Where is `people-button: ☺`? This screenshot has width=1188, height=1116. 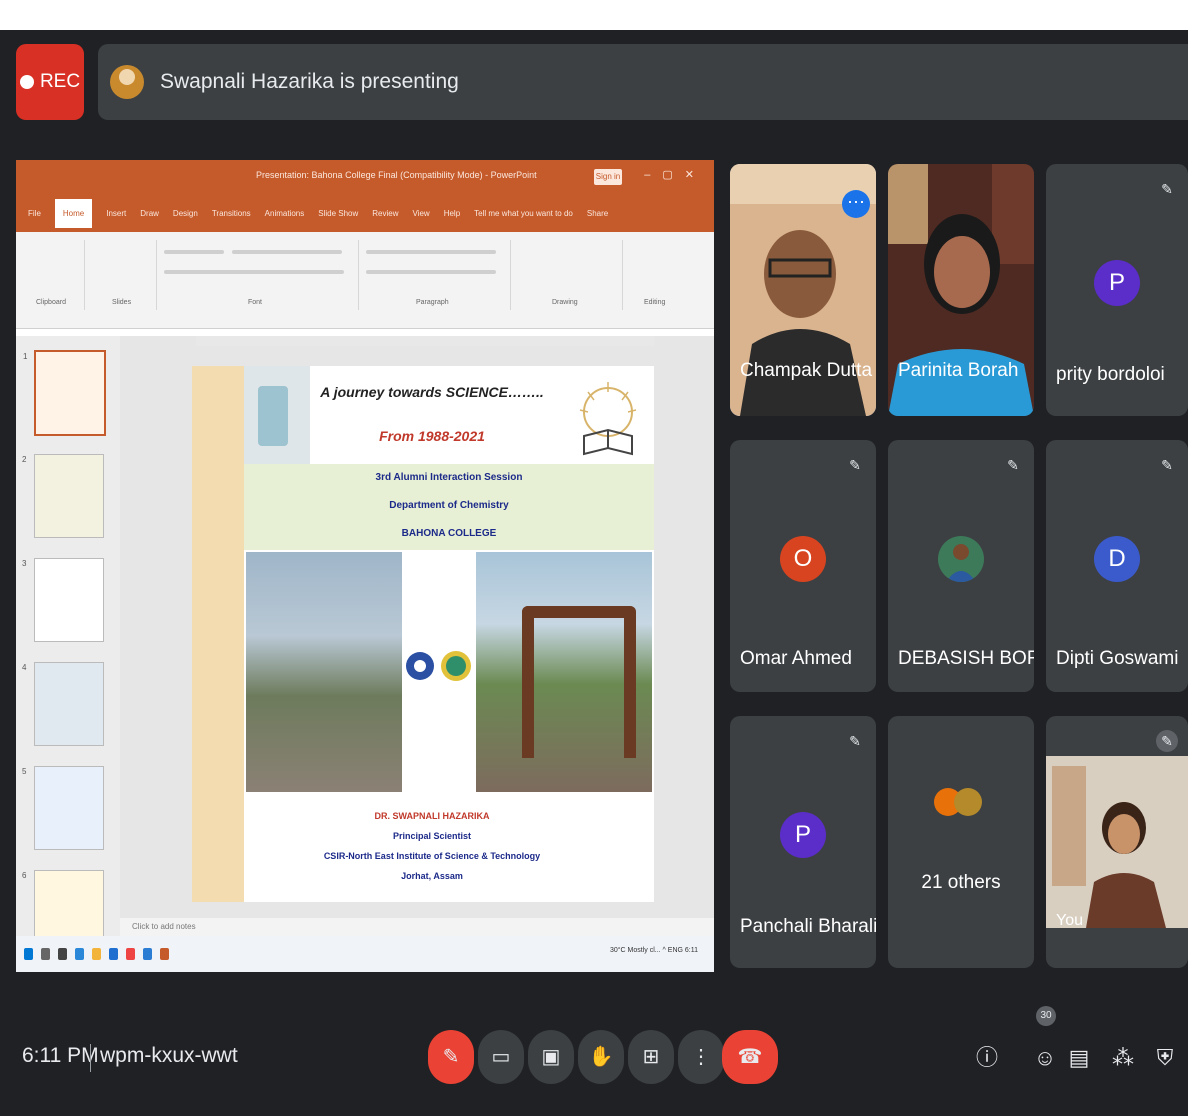 people-button: ☺ is located at coordinates (1045, 1058).